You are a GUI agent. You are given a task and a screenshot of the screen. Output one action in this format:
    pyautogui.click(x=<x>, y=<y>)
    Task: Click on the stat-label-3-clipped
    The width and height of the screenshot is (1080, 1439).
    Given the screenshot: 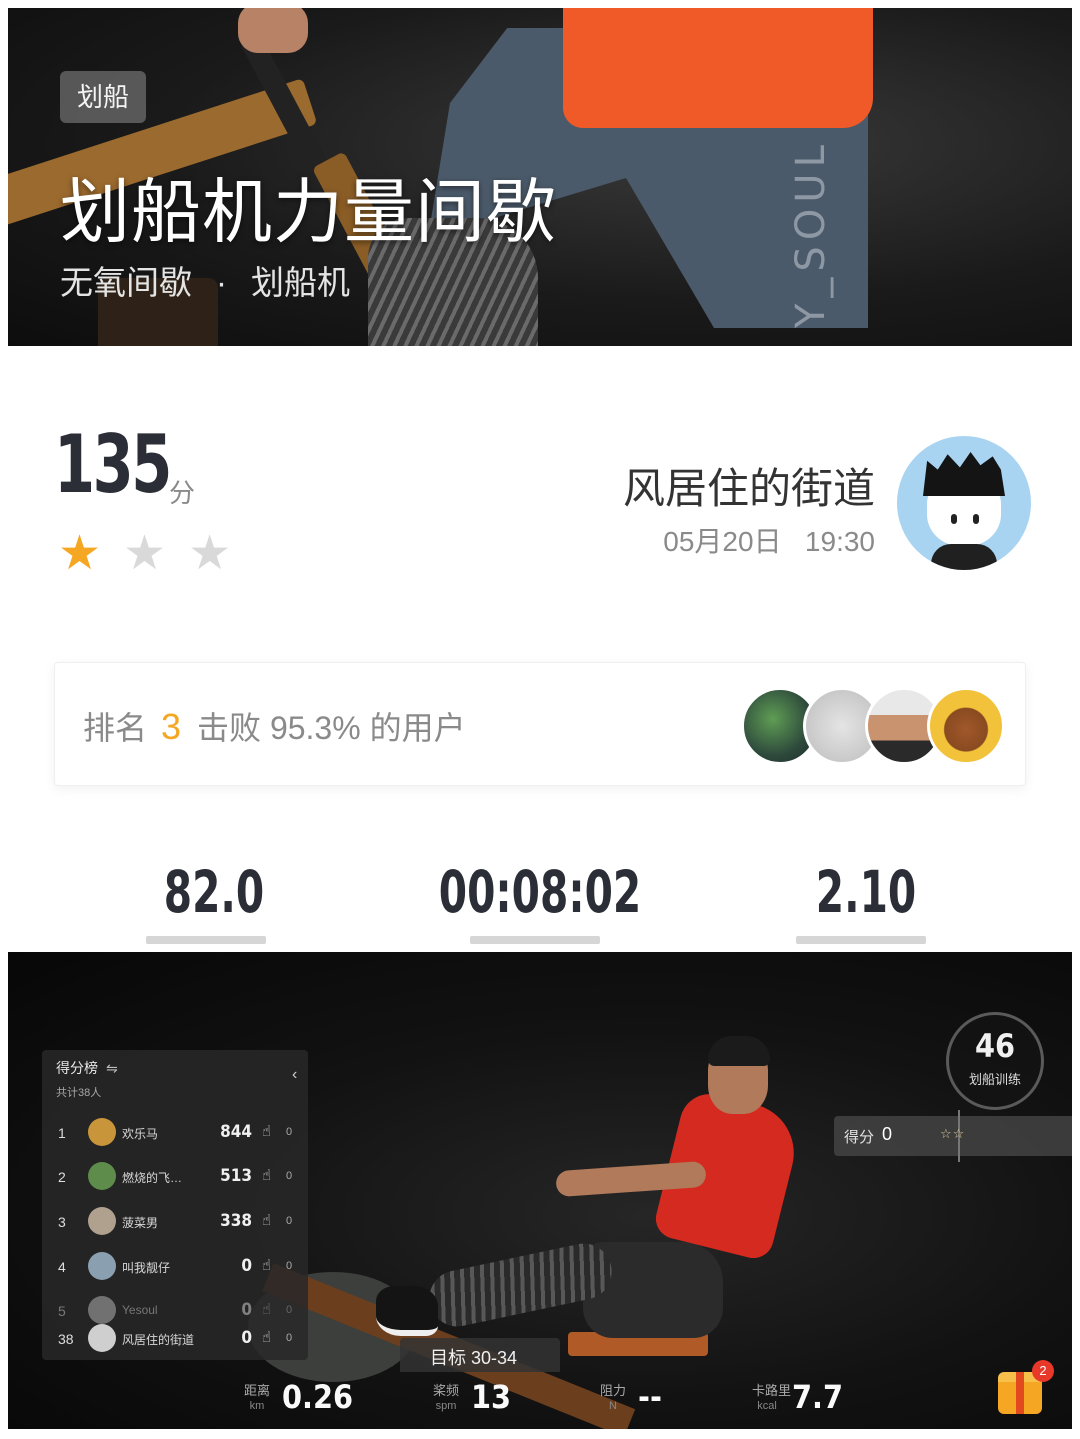 What is the action you would take?
    pyautogui.click(x=861, y=940)
    